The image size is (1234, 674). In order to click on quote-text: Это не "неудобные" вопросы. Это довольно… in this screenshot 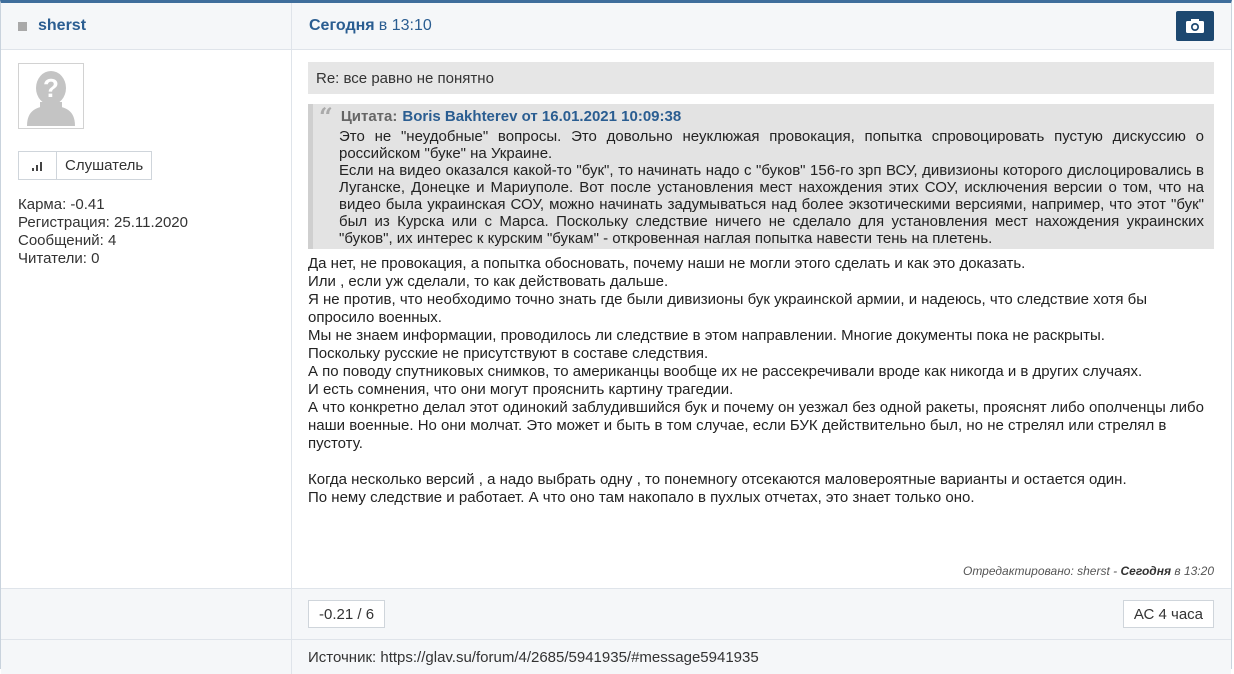, I will do `click(761, 187)`.